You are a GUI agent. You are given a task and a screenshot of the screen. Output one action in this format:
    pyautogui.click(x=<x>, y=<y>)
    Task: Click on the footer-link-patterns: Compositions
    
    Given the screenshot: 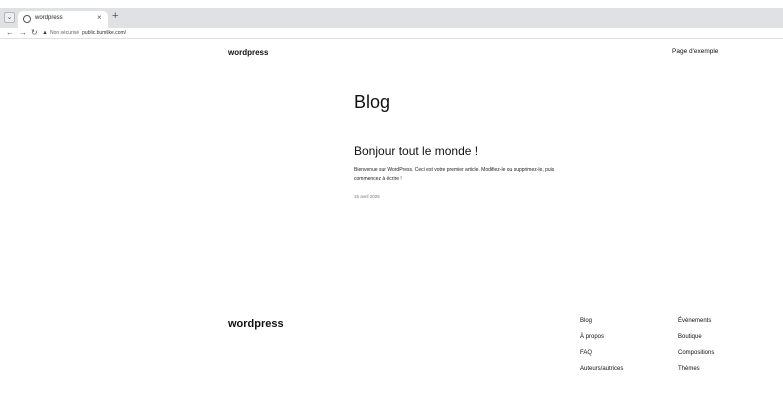 What is the action you would take?
    pyautogui.click(x=696, y=353)
    